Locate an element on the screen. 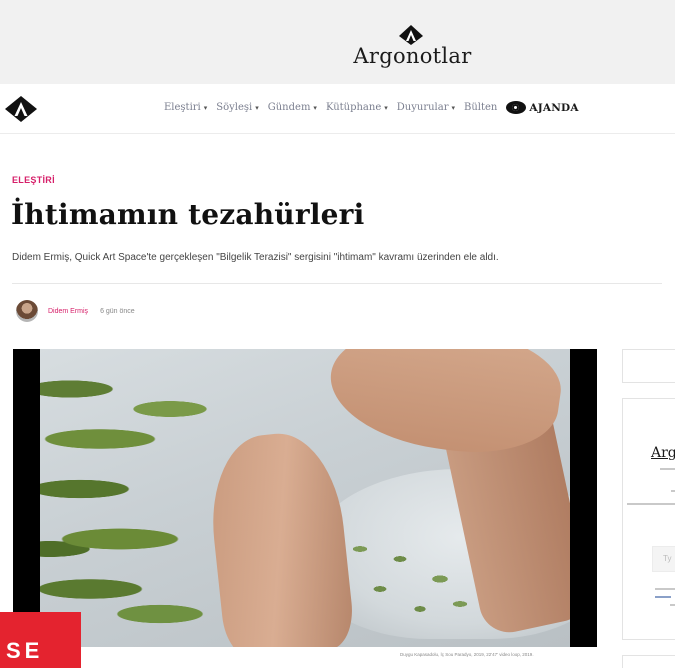 This screenshot has height=668, width=675. site-name: Argonotlar is located at coordinates (337, 56).